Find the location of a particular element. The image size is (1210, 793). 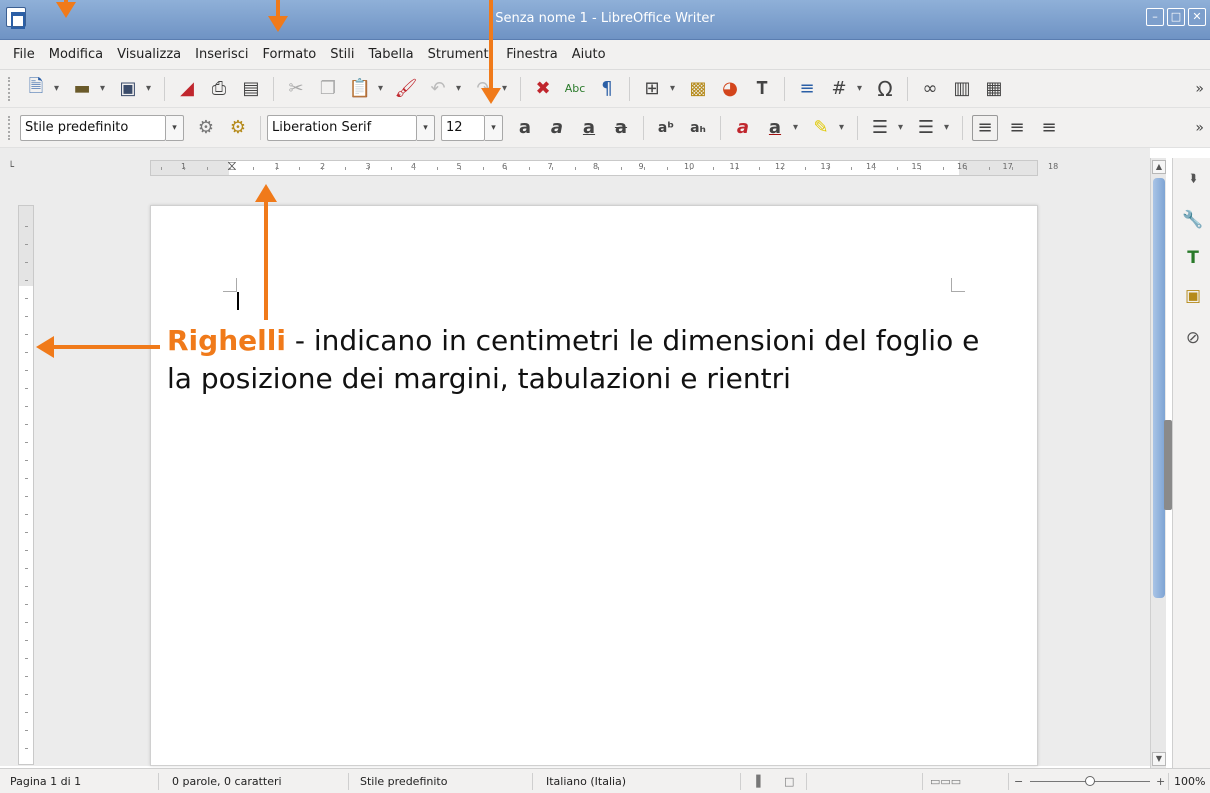

print-icon: ⎙ is located at coordinates (219, 89).